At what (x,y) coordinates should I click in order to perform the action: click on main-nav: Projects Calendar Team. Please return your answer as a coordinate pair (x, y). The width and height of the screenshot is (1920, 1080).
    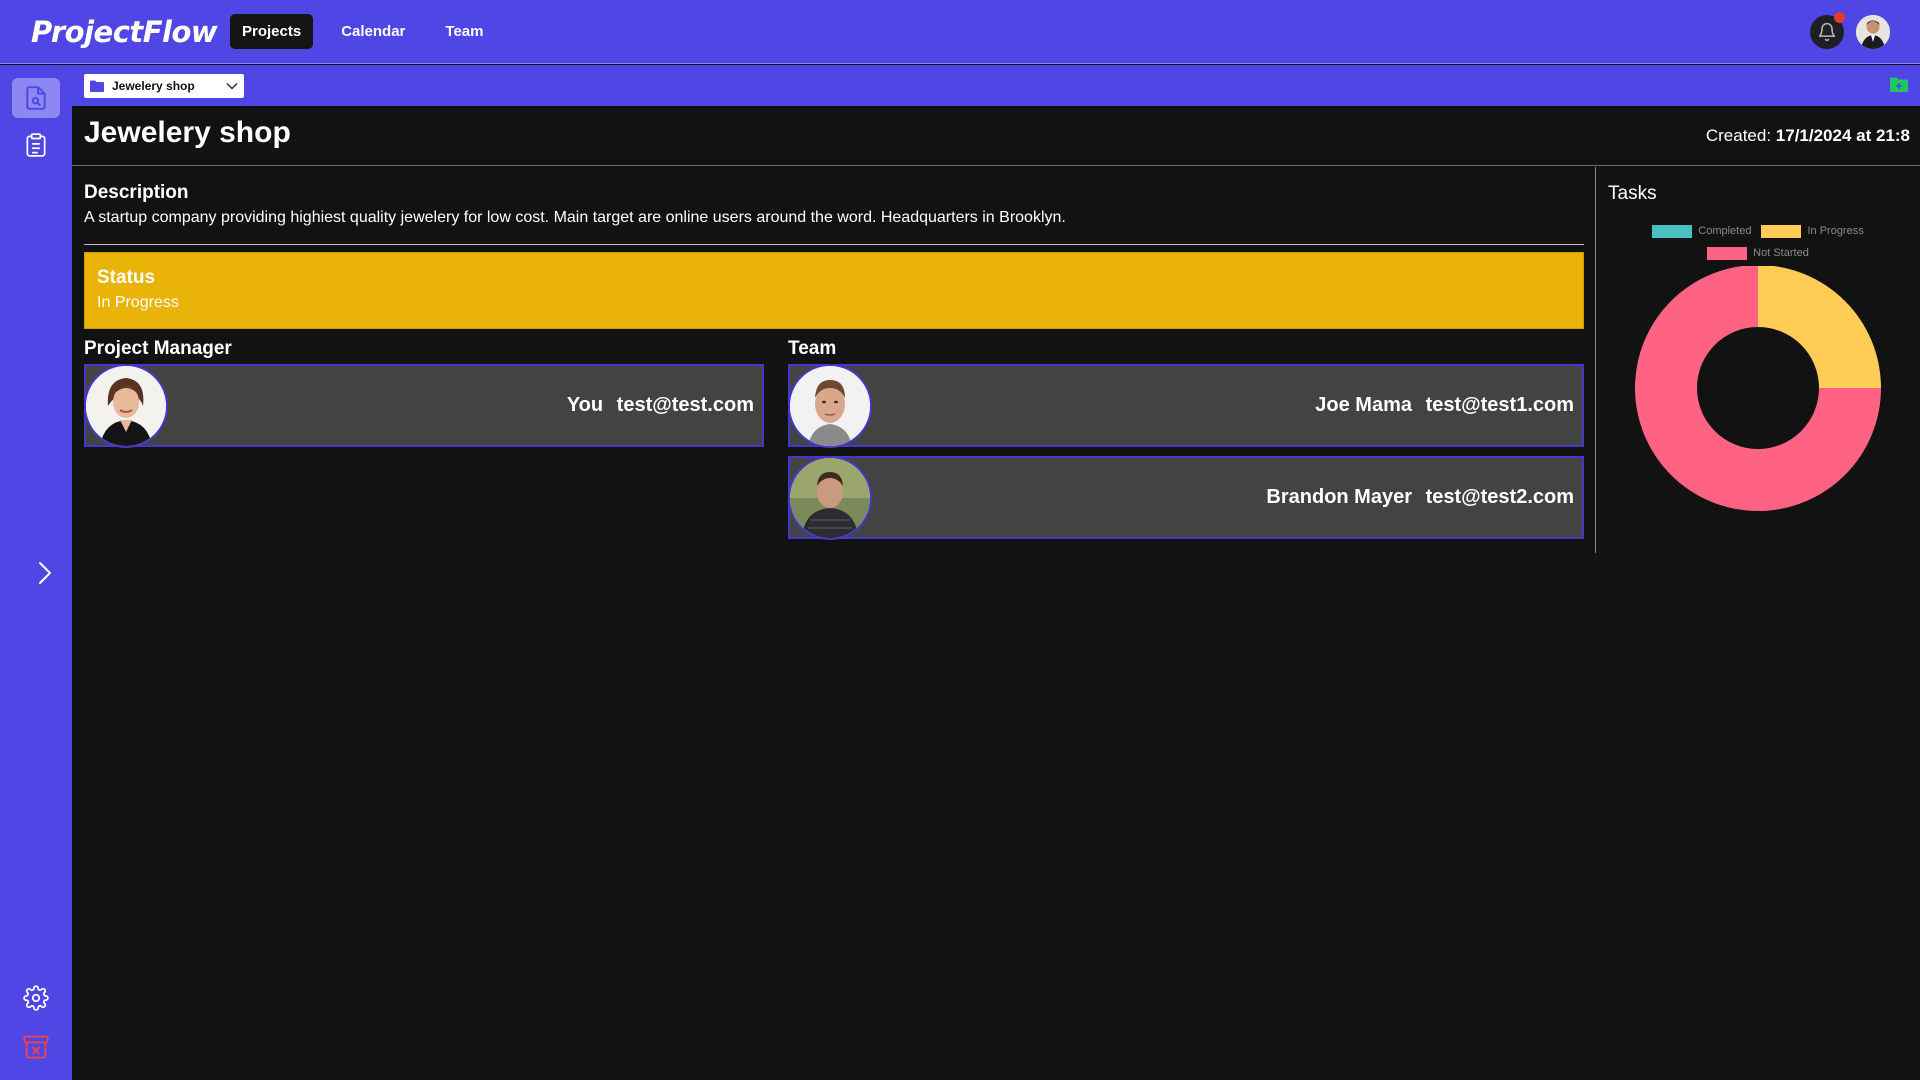
    Looking at the image, I should click on (368, 31).